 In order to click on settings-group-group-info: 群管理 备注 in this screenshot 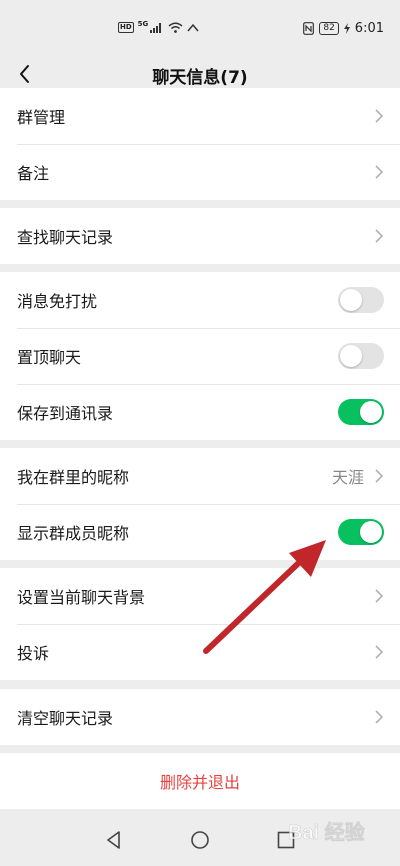, I will do `click(200, 144)`.